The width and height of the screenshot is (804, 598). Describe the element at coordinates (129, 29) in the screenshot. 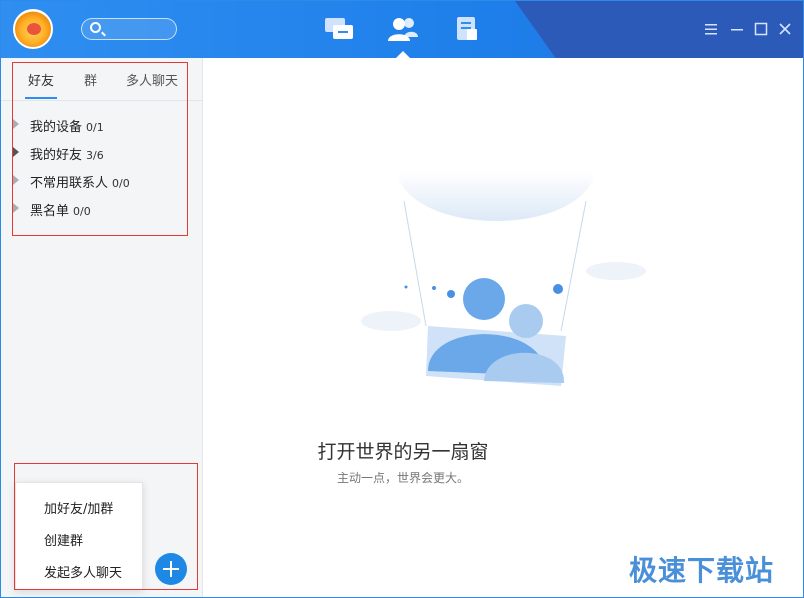

I see `search-input` at that location.